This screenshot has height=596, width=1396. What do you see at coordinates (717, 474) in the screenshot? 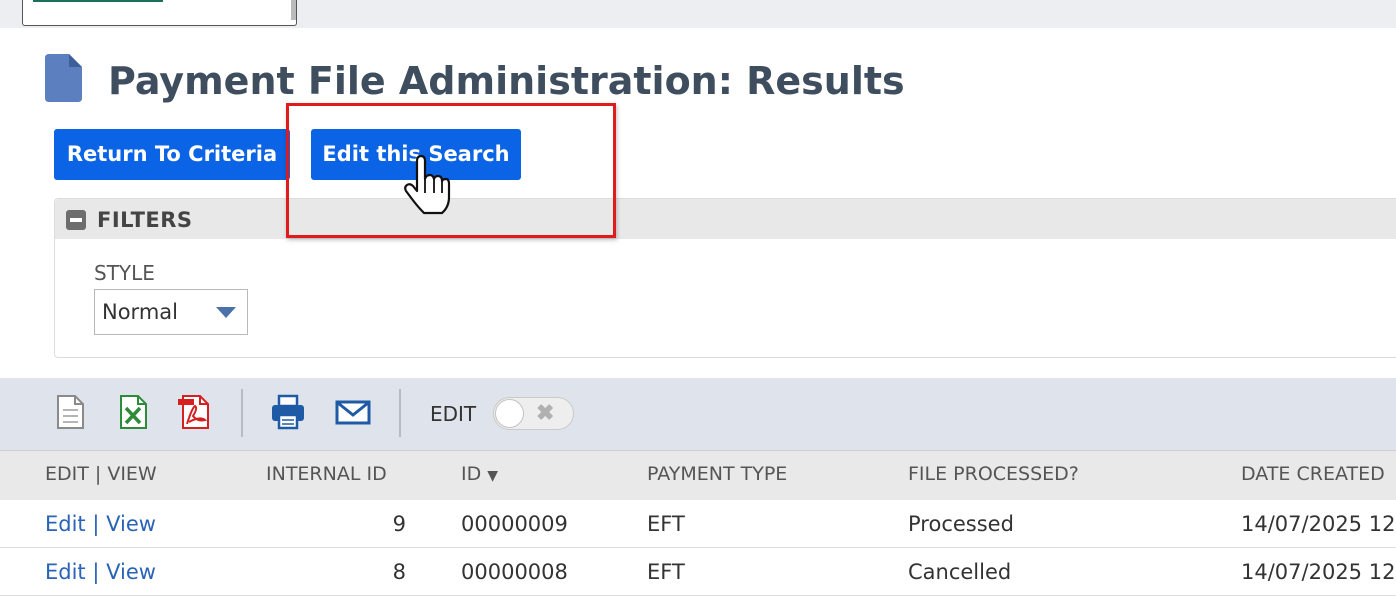
I see `column-header-payment-type: PAYMENT TYPE` at bounding box center [717, 474].